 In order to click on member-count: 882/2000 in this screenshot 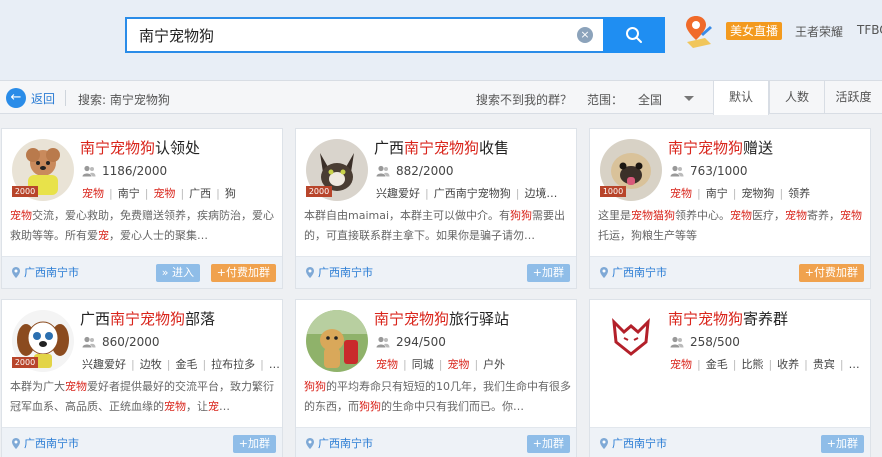, I will do `click(415, 171)`.